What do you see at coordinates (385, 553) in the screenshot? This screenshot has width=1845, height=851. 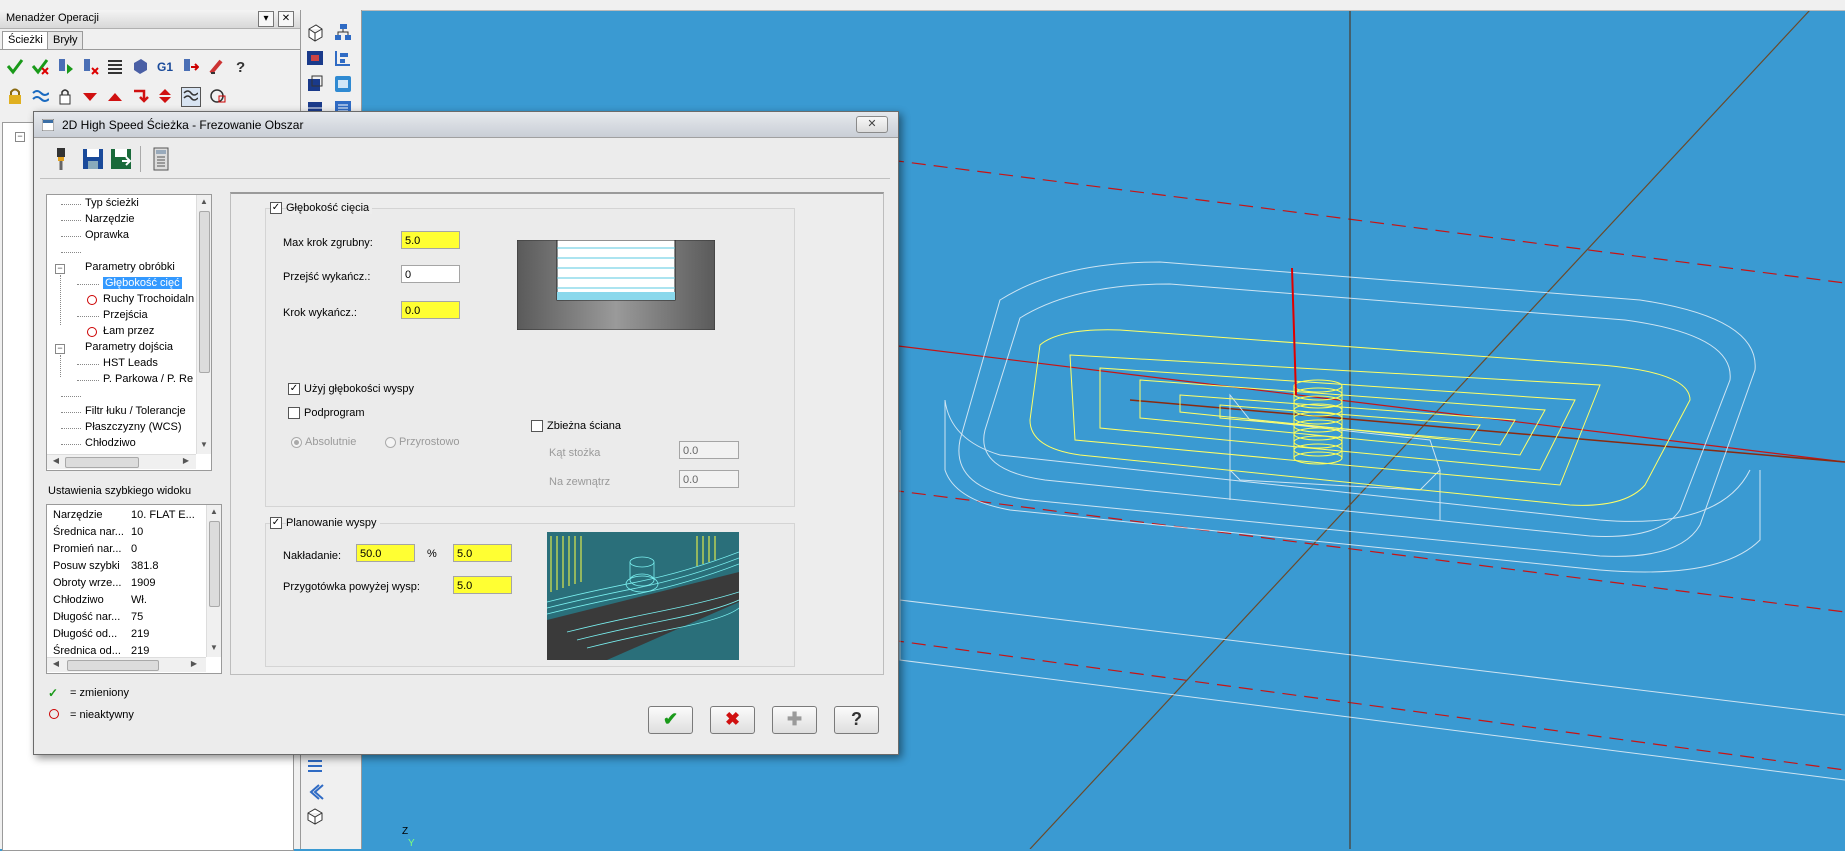 I see `overlap-percent-input: 50.0` at bounding box center [385, 553].